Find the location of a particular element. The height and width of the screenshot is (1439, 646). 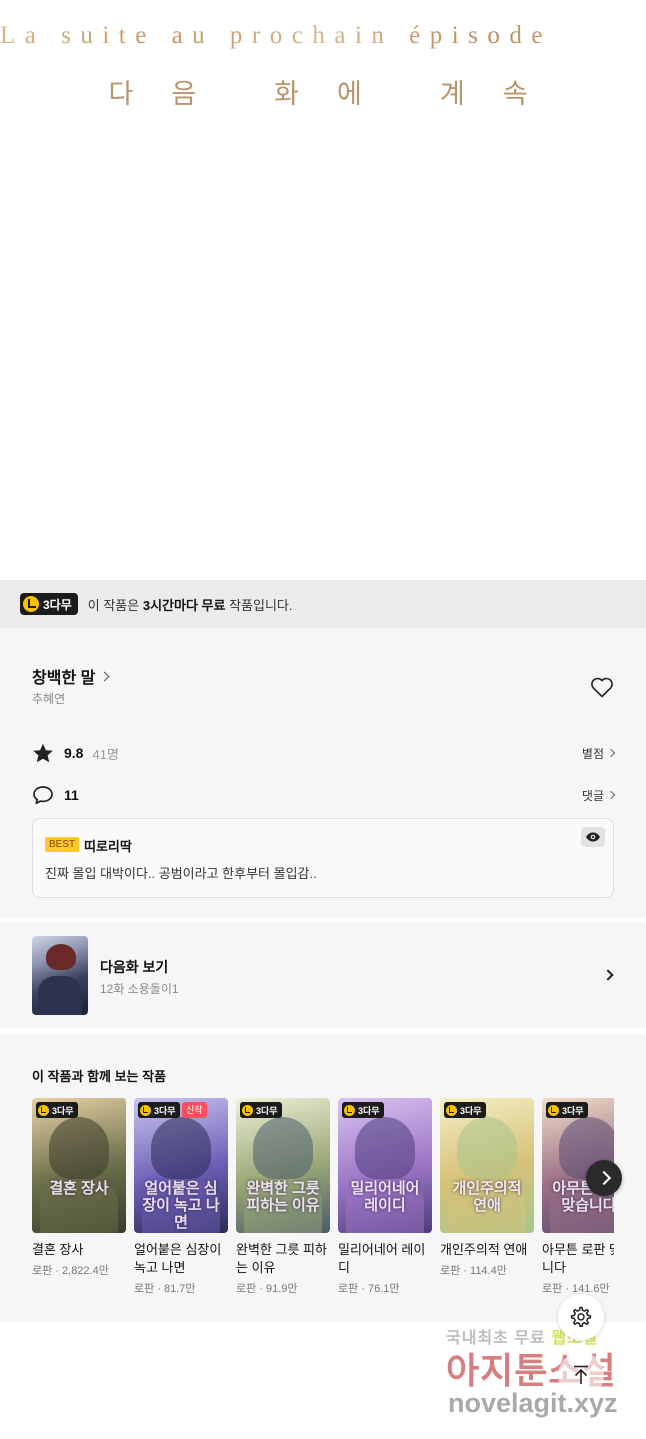

notice-suffix: 작품입니다. is located at coordinates (259, 605).